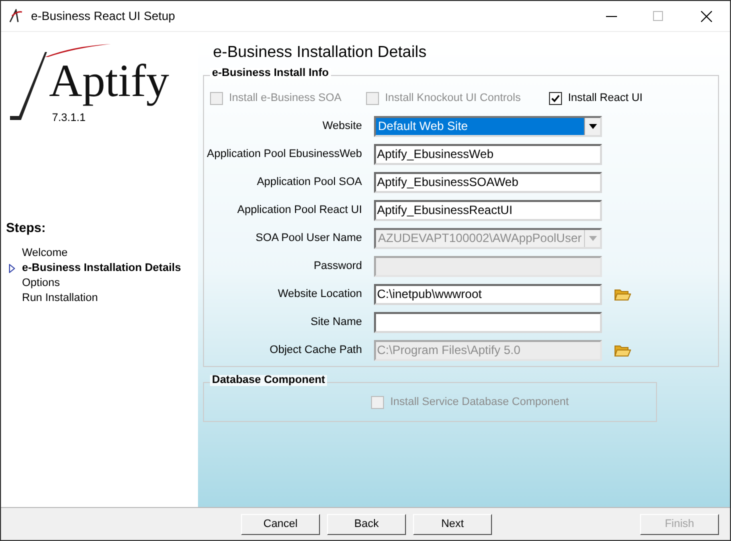 The width and height of the screenshot is (731, 541). Describe the element at coordinates (103, 16) in the screenshot. I see `window-title: e-Business React UI Setup` at that location.